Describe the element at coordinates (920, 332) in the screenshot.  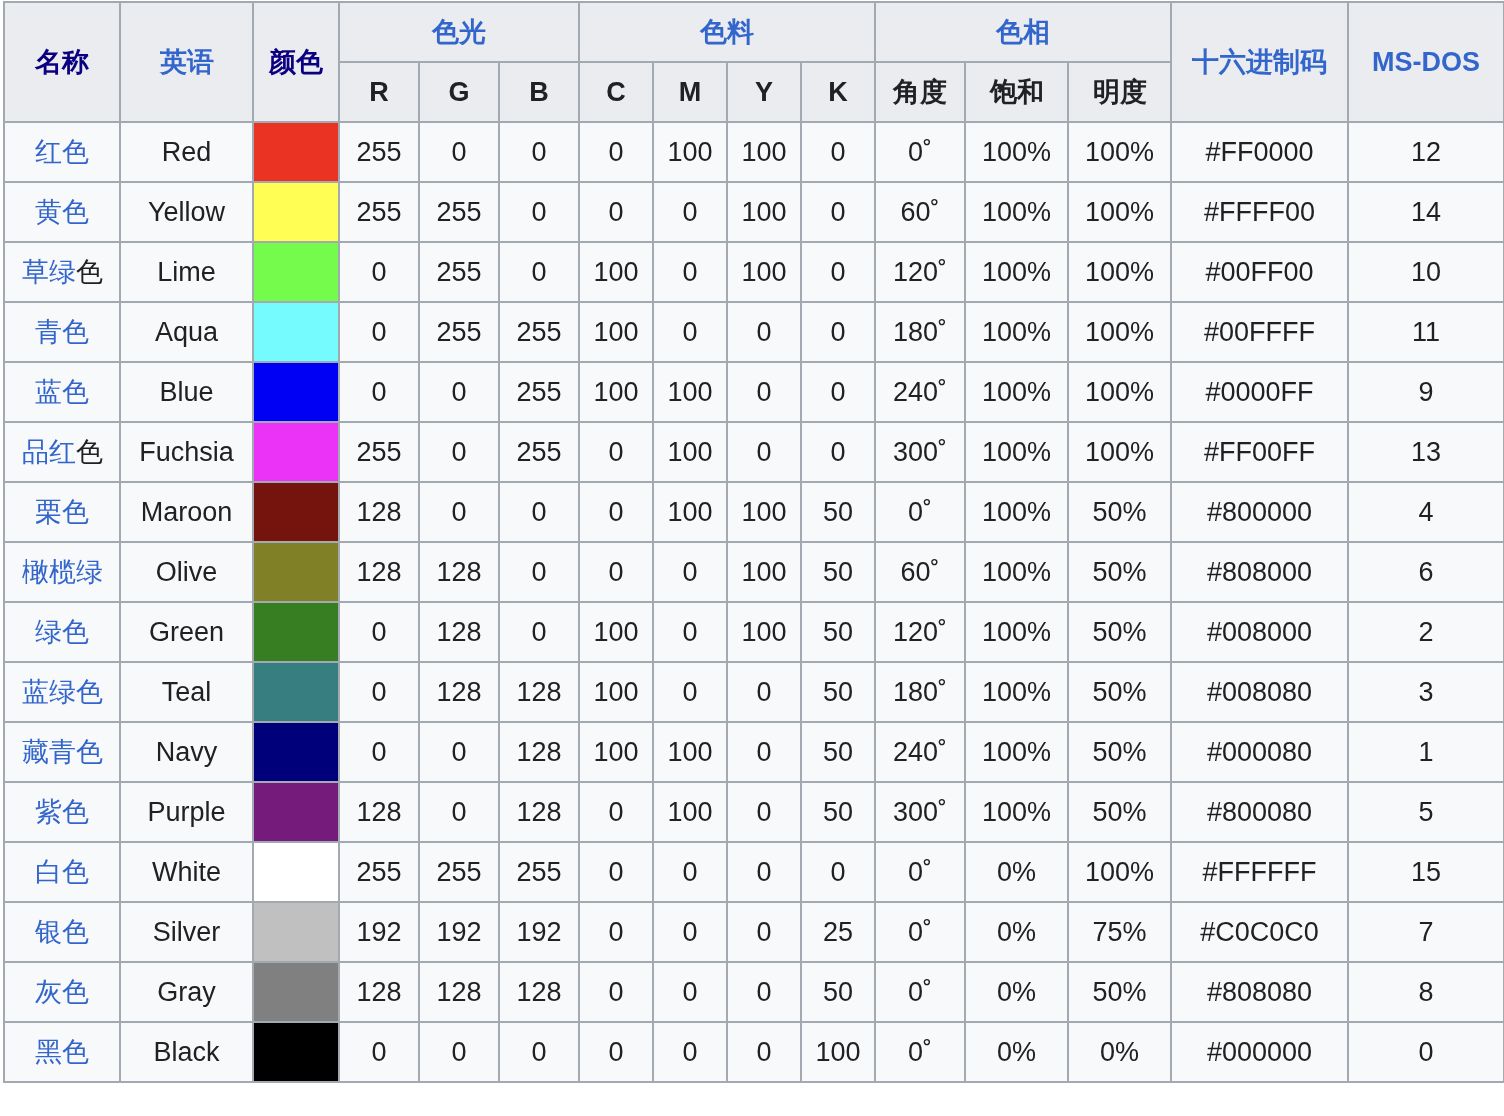
I see `table-cell: 180˚` at that location.